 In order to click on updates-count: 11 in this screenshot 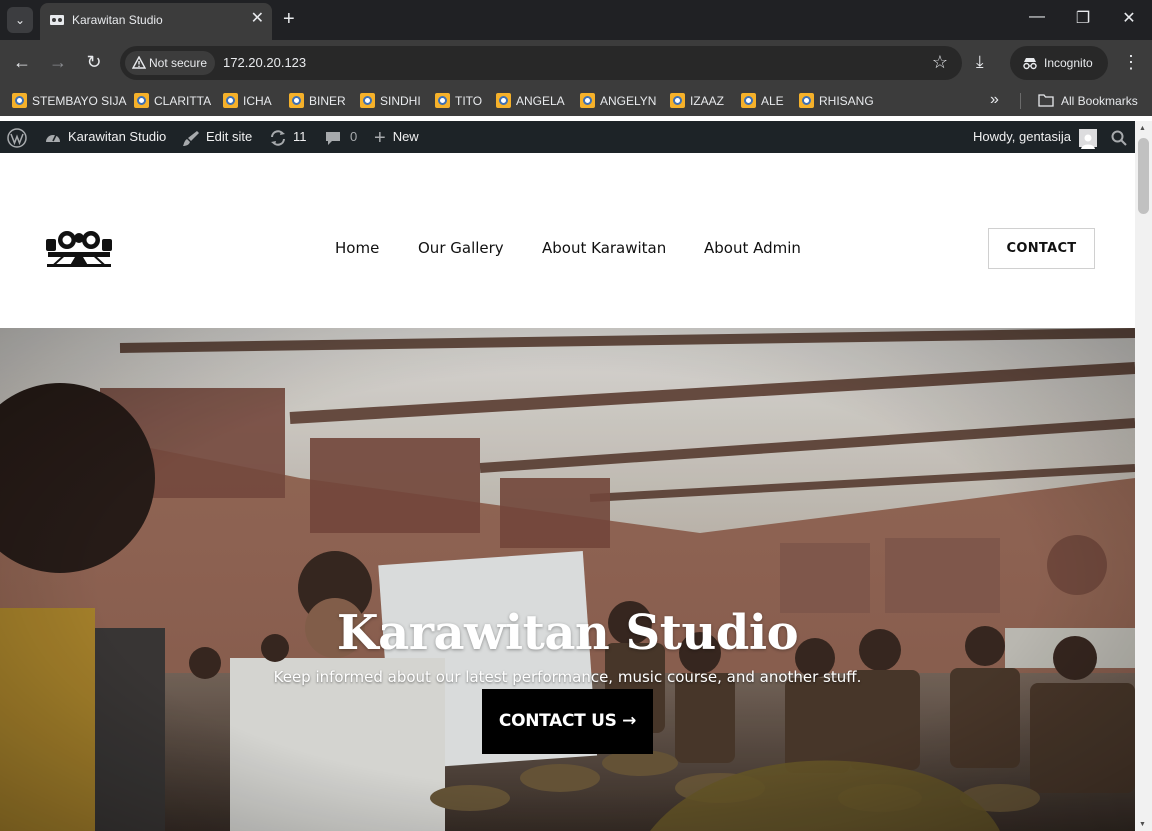, I will do `click(300, 136)`.